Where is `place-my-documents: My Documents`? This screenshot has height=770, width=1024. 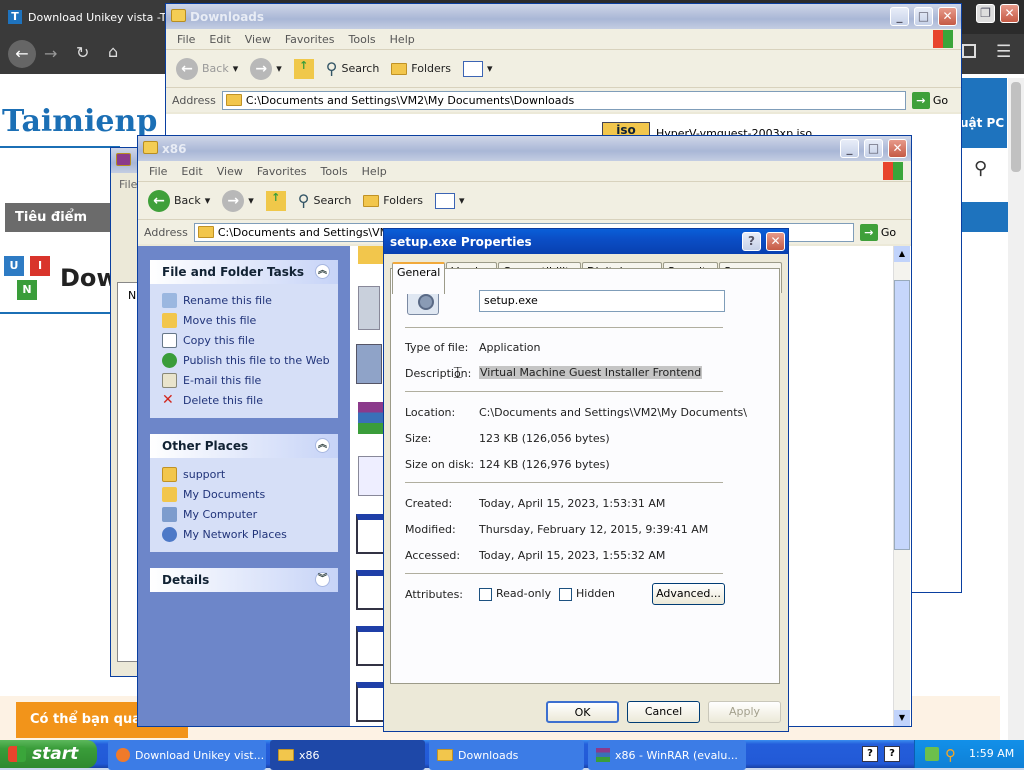
place-my-documents: My Documents is located at coordinates (250, 494).